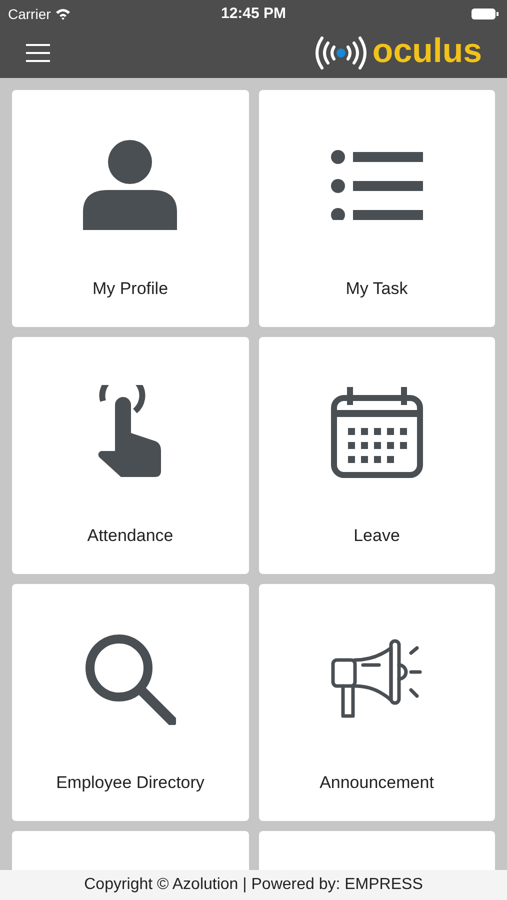 The height and width of the screenshot is (900, 507). I want to click on menu-tile: Announcement, so click(376, 702).